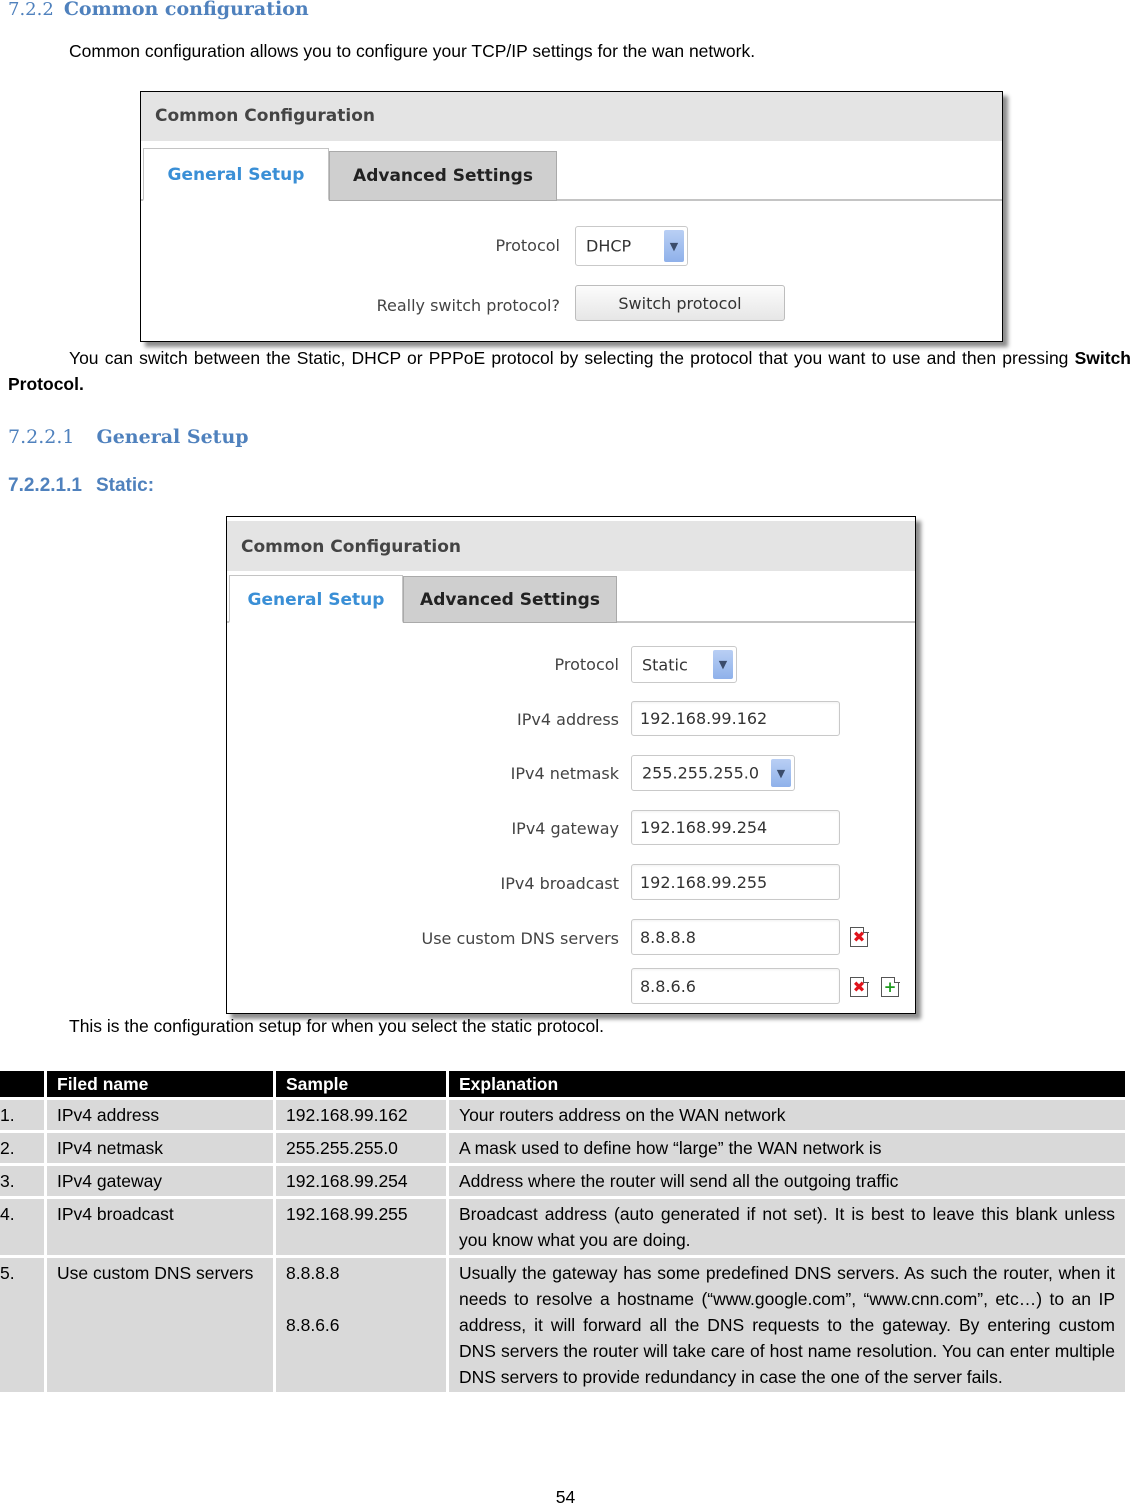 The image size is (1131, 1510). Describe the element at coordinates (735, 937) in the screenshot. I see `dns-server-input-1: 8.8.8.8` at that location.